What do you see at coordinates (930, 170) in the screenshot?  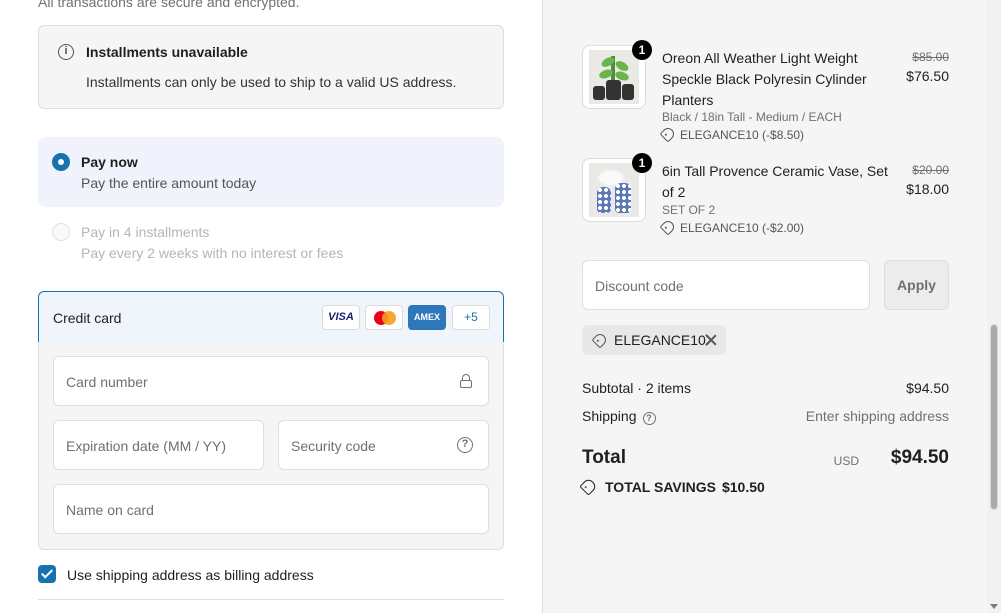 I see `original-price: $20.00` at bounding box center [930, 170].